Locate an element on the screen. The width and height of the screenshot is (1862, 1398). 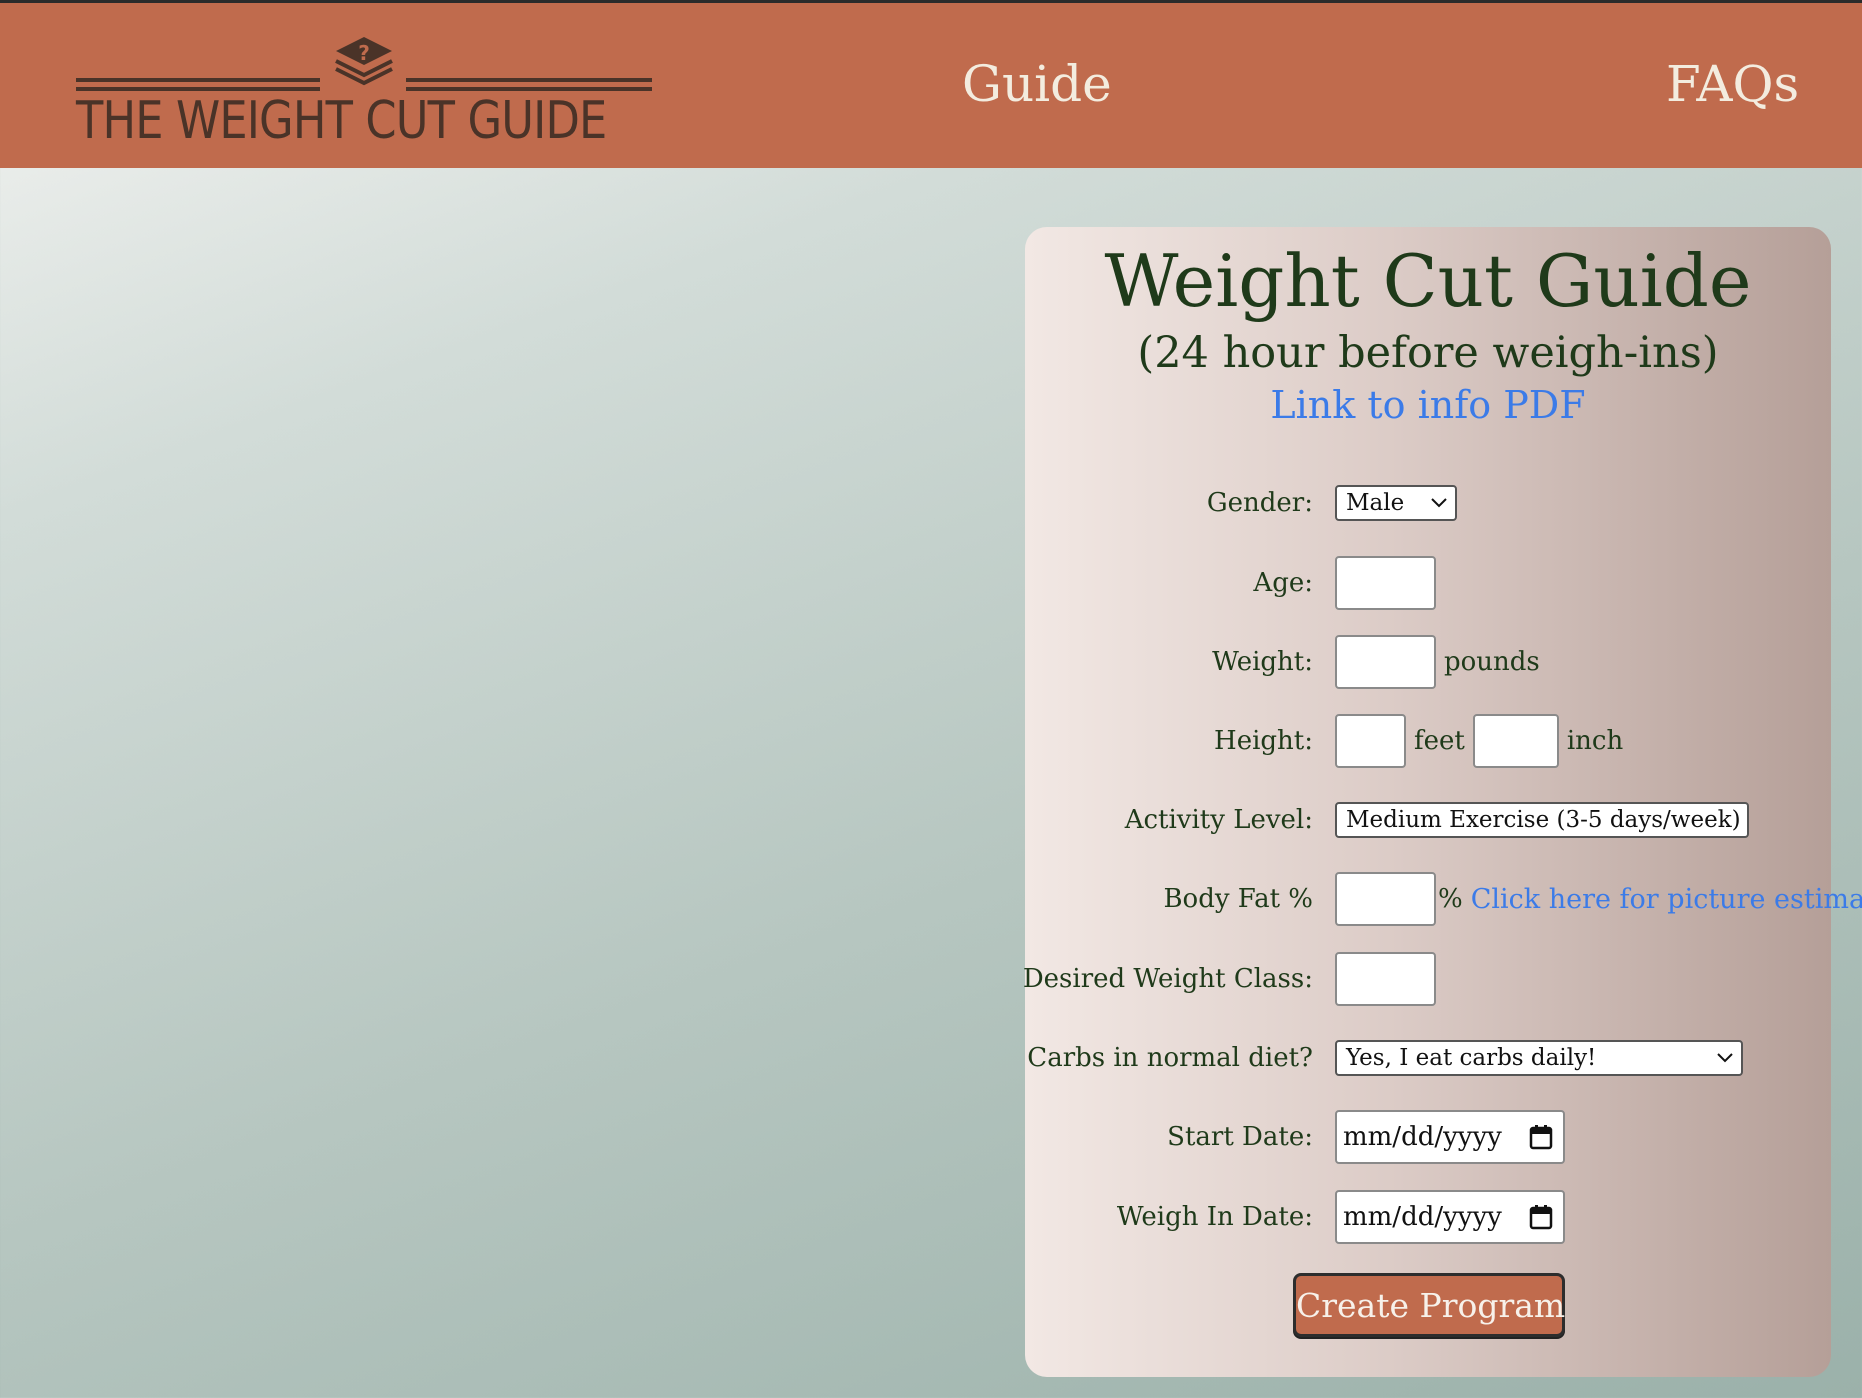
weight-class-label: Desired Weight Class: is located at coordinates (1167, 979).